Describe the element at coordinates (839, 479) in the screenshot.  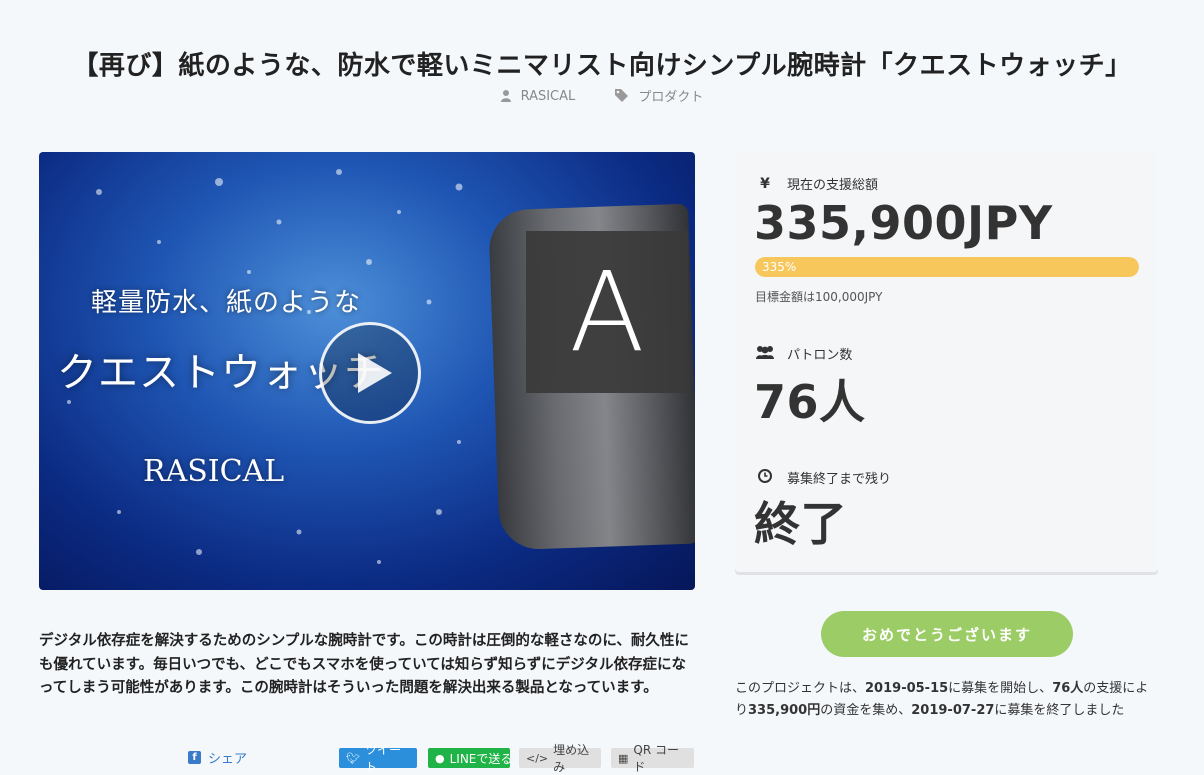
I see `time-label: 募集終了まで残り` at that location.